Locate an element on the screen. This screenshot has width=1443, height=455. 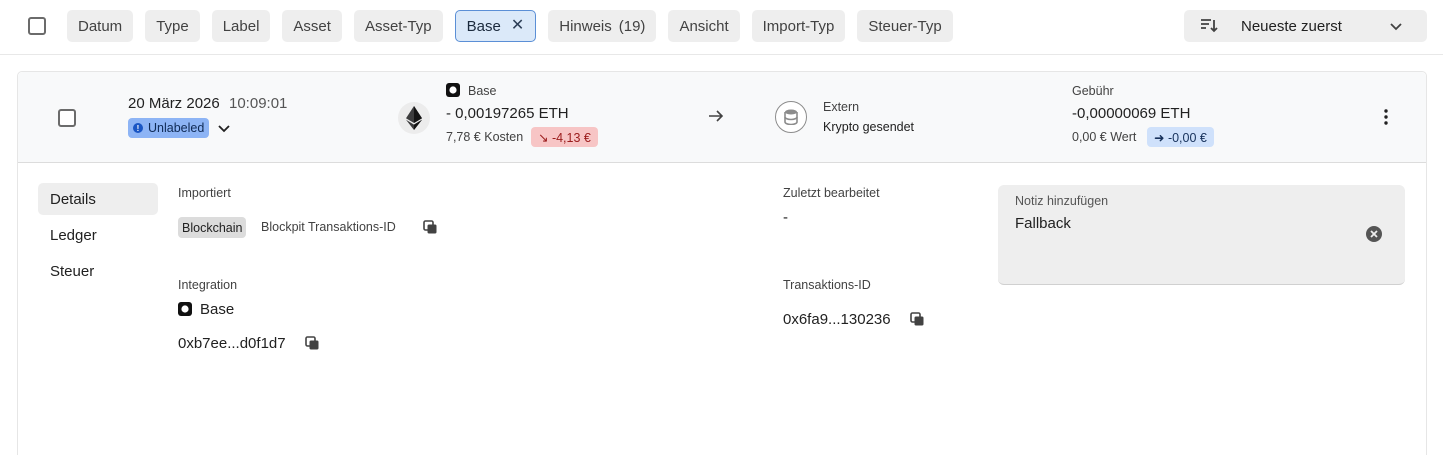
source-badge: Blockchain is located at coordinates (212, 227).